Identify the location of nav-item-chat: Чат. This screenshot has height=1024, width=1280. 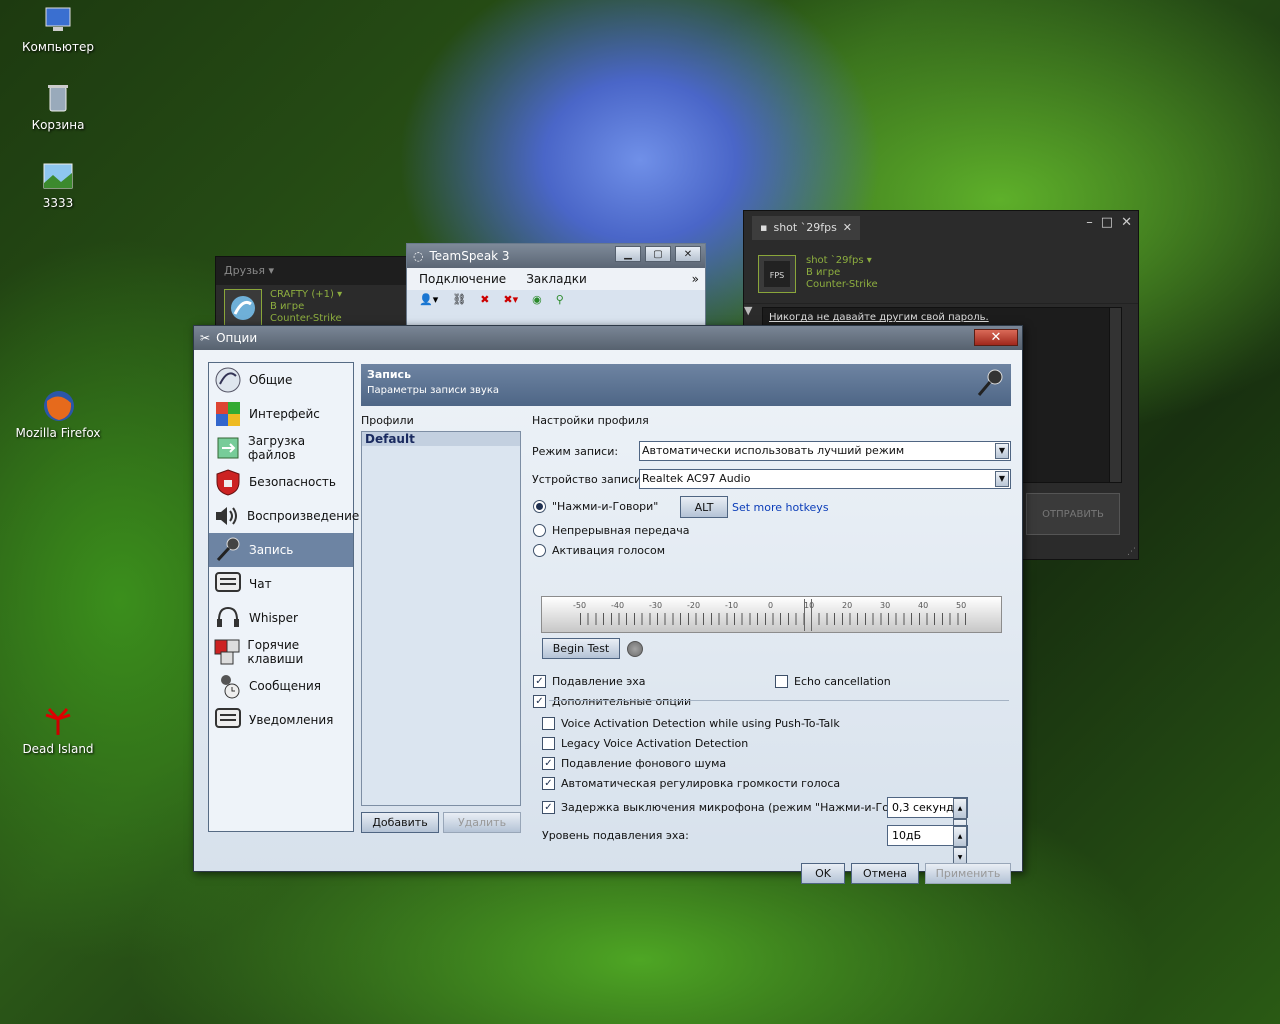
(281, 584).